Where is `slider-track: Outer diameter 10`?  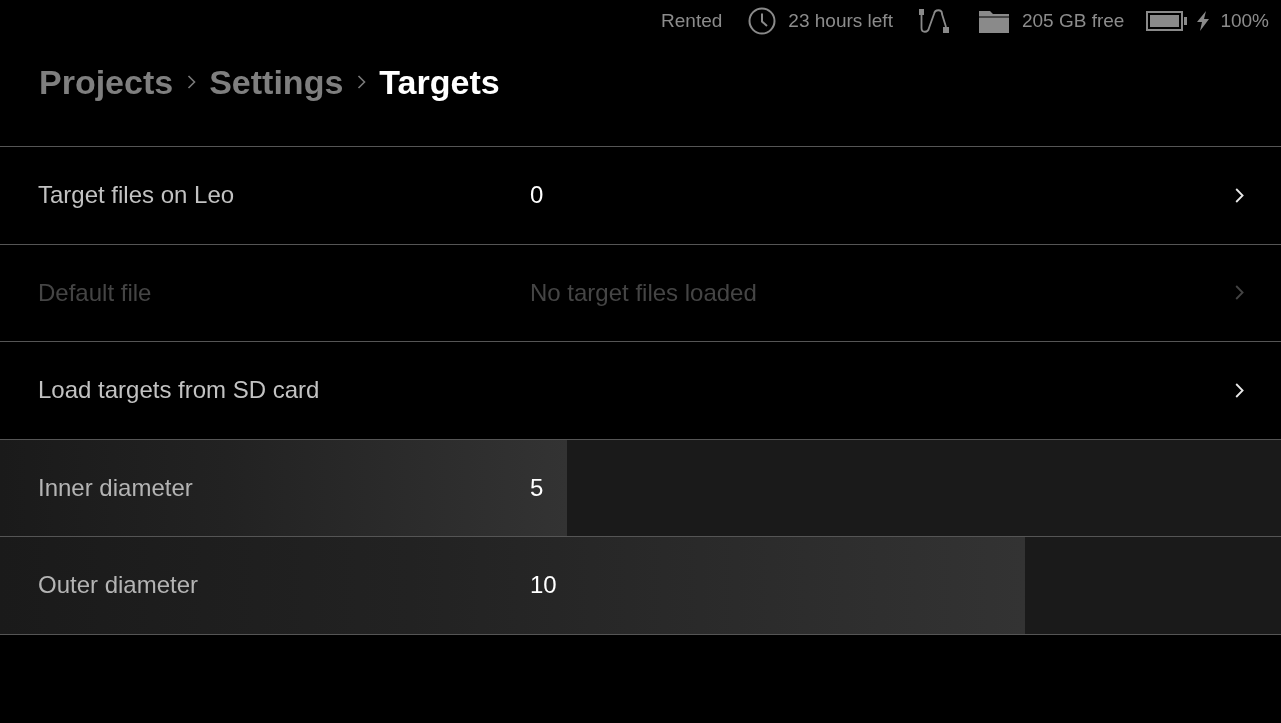 slider-track: Outer diameter 10 is located at coordinates (640, 586).